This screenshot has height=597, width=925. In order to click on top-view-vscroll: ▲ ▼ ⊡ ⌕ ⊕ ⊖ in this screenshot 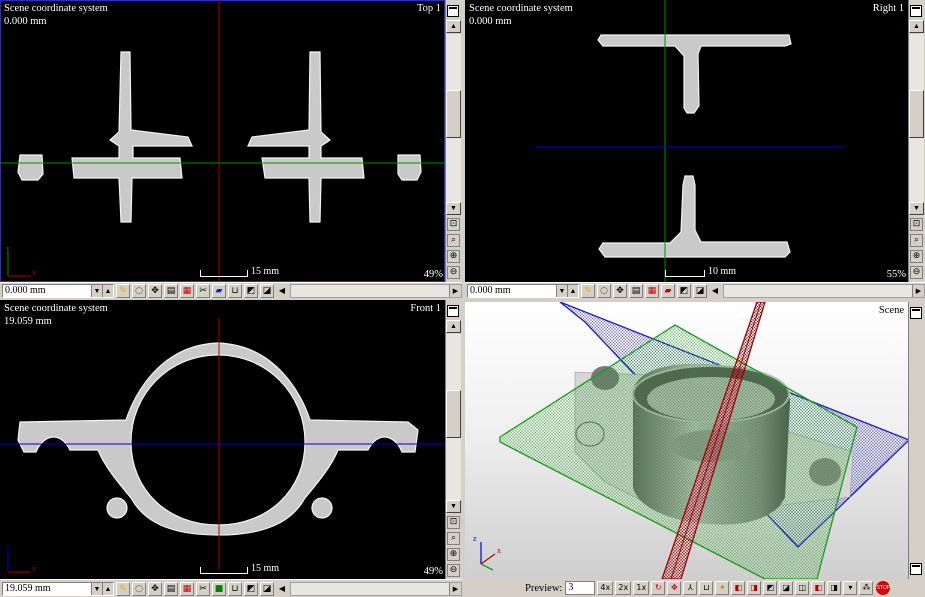, I will do `click(453, 141)`.